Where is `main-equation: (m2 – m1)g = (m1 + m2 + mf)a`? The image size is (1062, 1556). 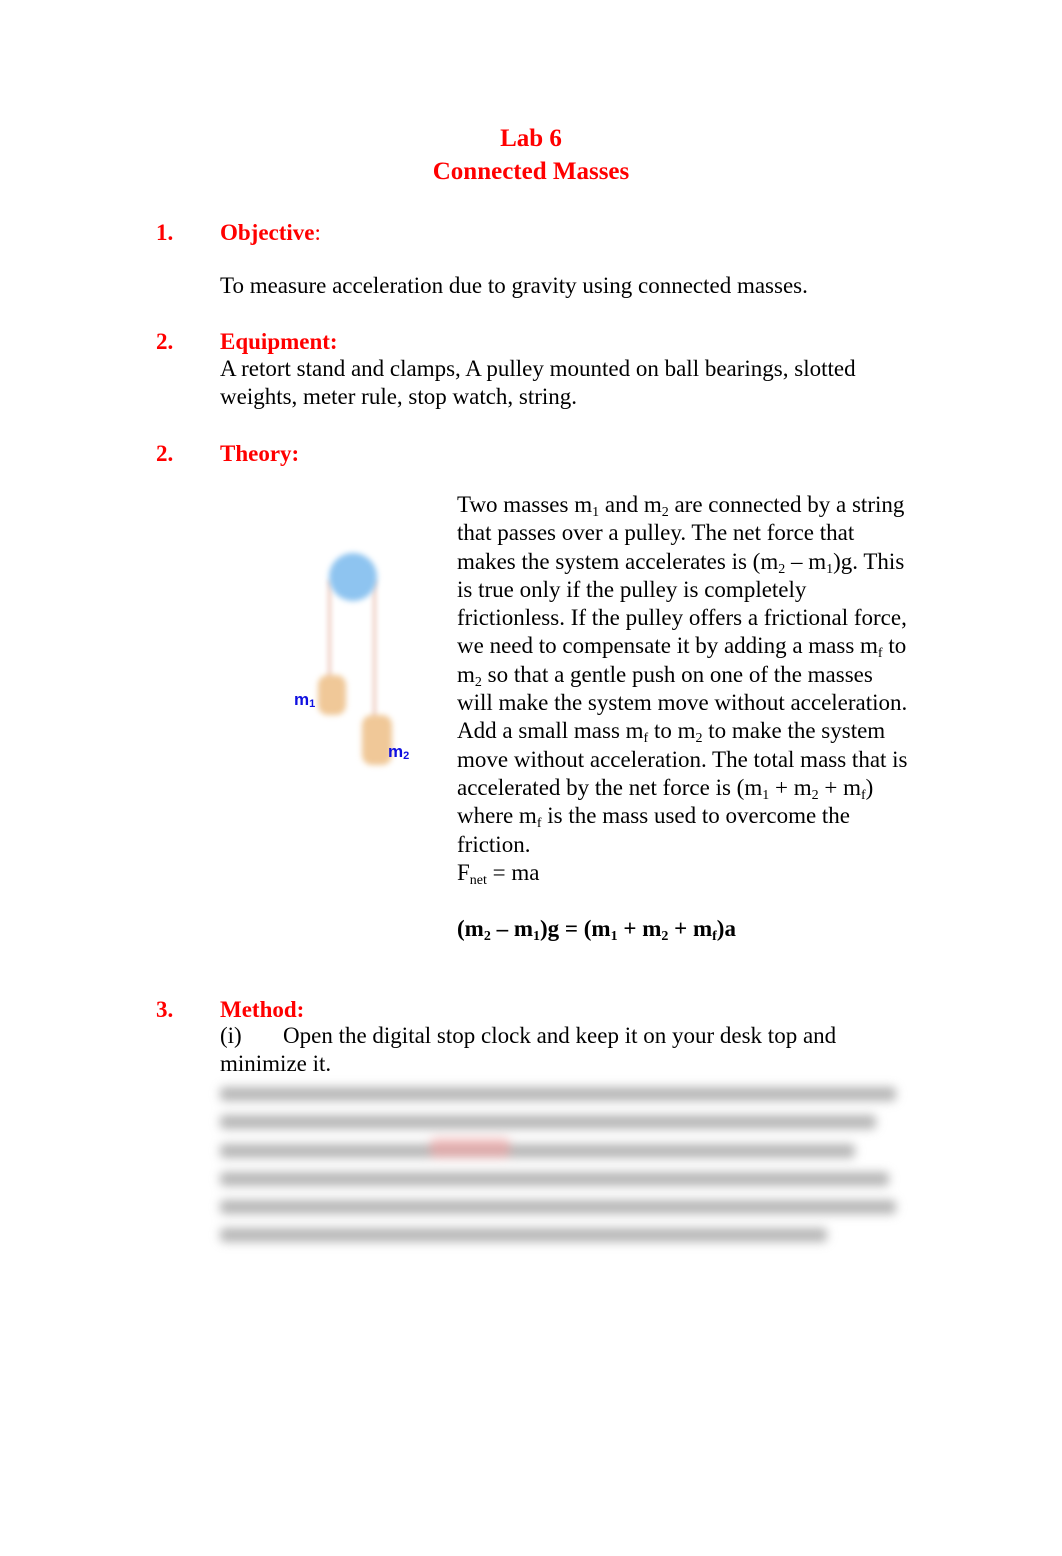
main-equation: (m2 – m1)g = (m1 + m2 + mf)a is located at coordinates (684, 930).